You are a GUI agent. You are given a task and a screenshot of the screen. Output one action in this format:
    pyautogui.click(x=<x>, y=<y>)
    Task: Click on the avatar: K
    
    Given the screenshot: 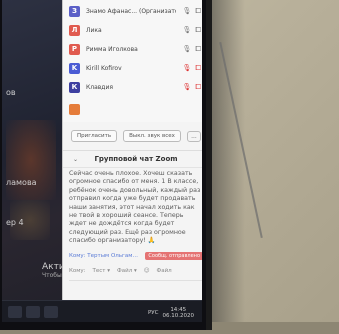 What is the action you would take?
    pyautogui.click(x=74, y=68)
    